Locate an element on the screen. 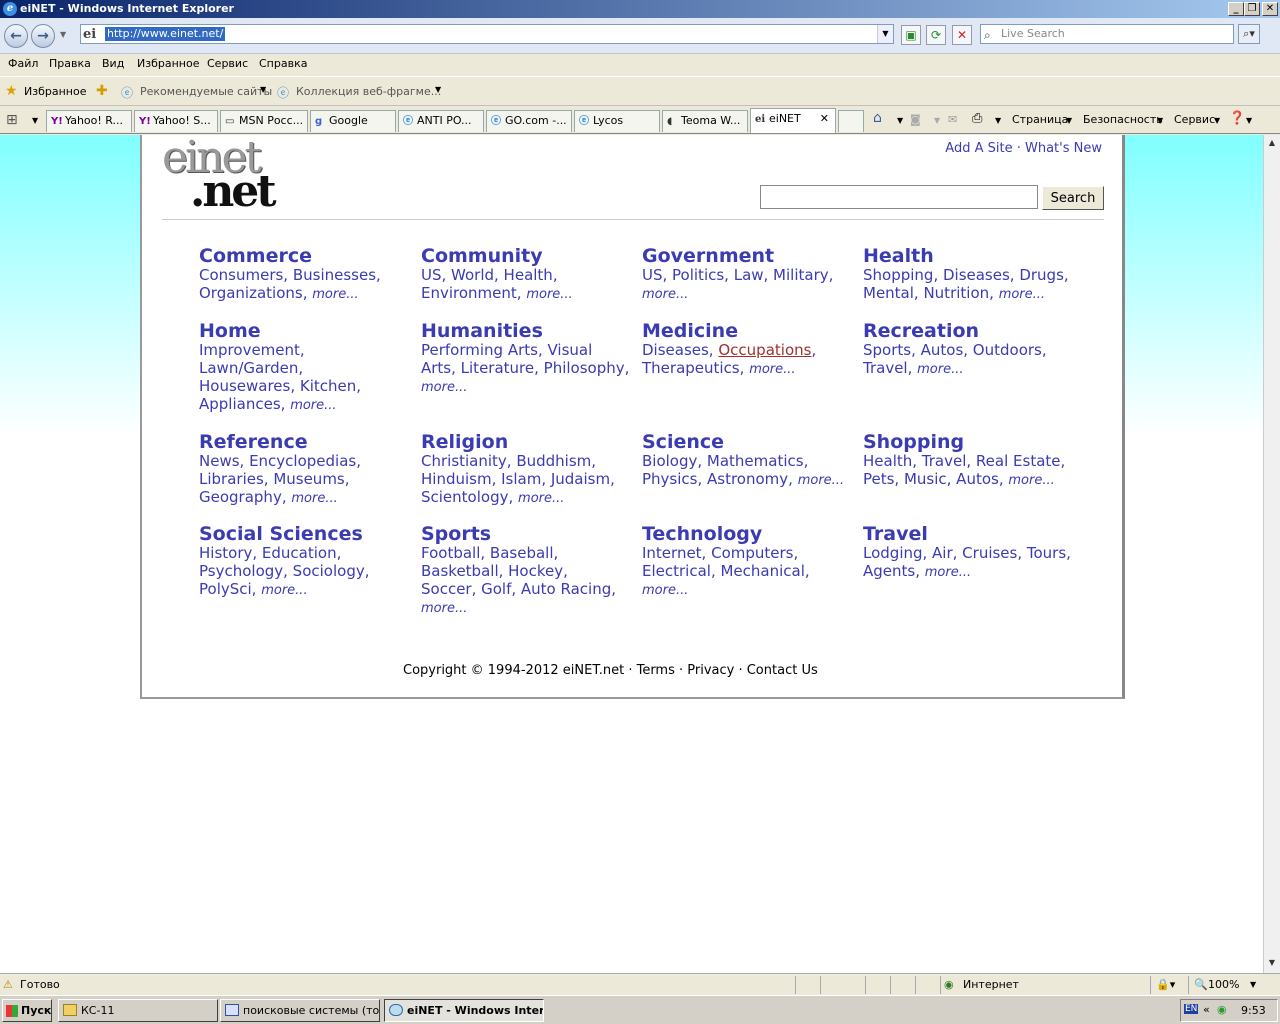  start-button: Пуск is located at coordinates (27, 1010).